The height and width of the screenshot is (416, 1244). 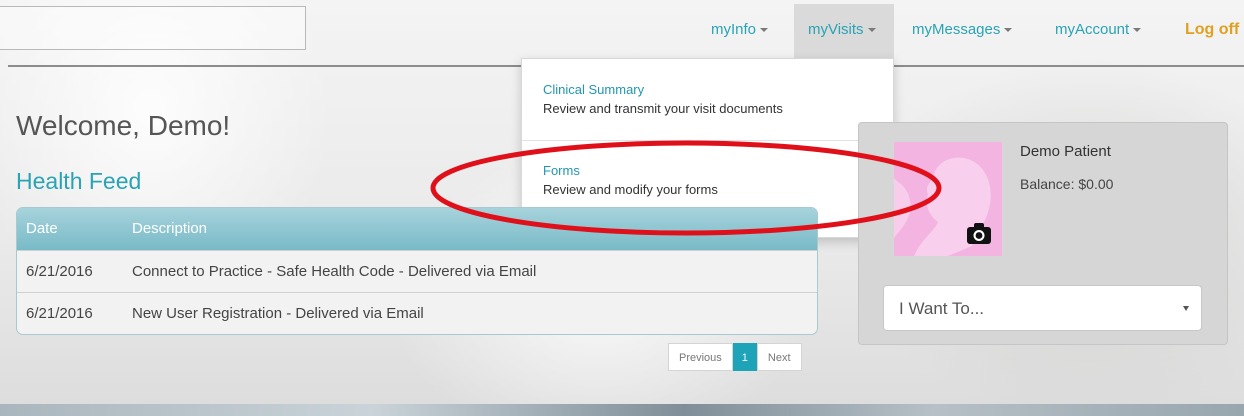 I want to click on pager-next: Next, so click(x=779, y=357).